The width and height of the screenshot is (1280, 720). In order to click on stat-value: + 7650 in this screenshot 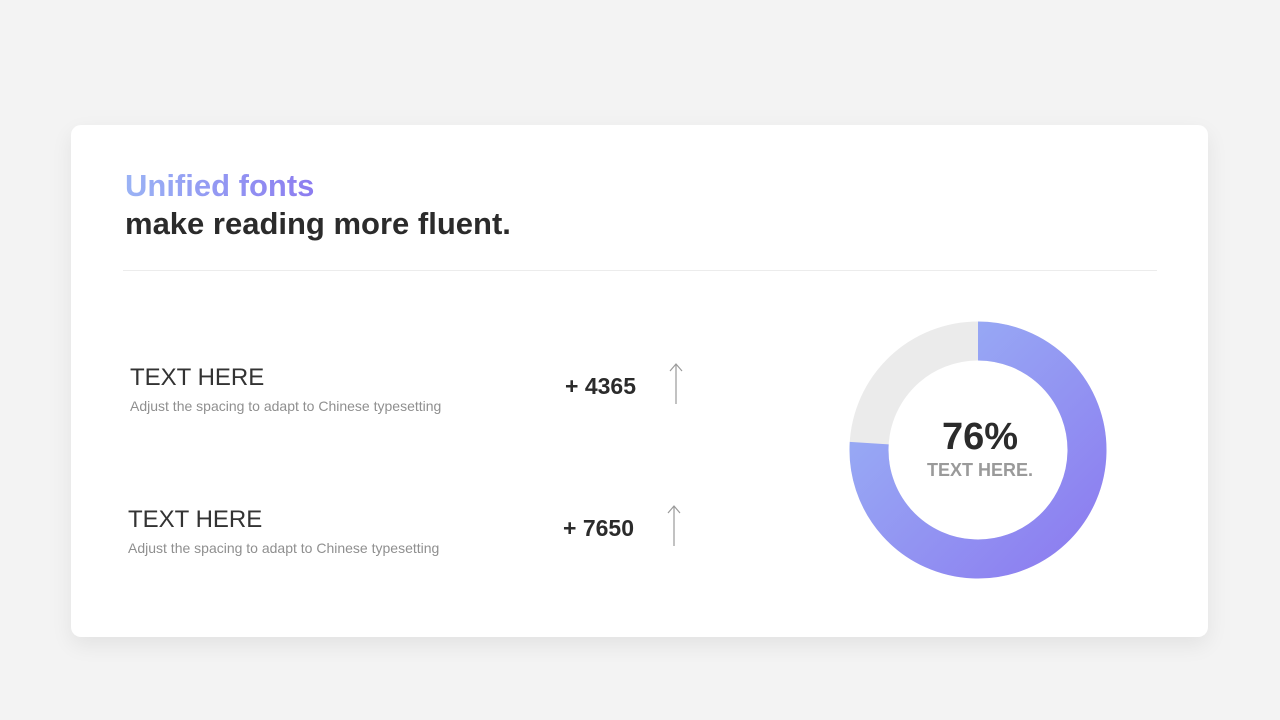, I will do `click(598, 528)`.